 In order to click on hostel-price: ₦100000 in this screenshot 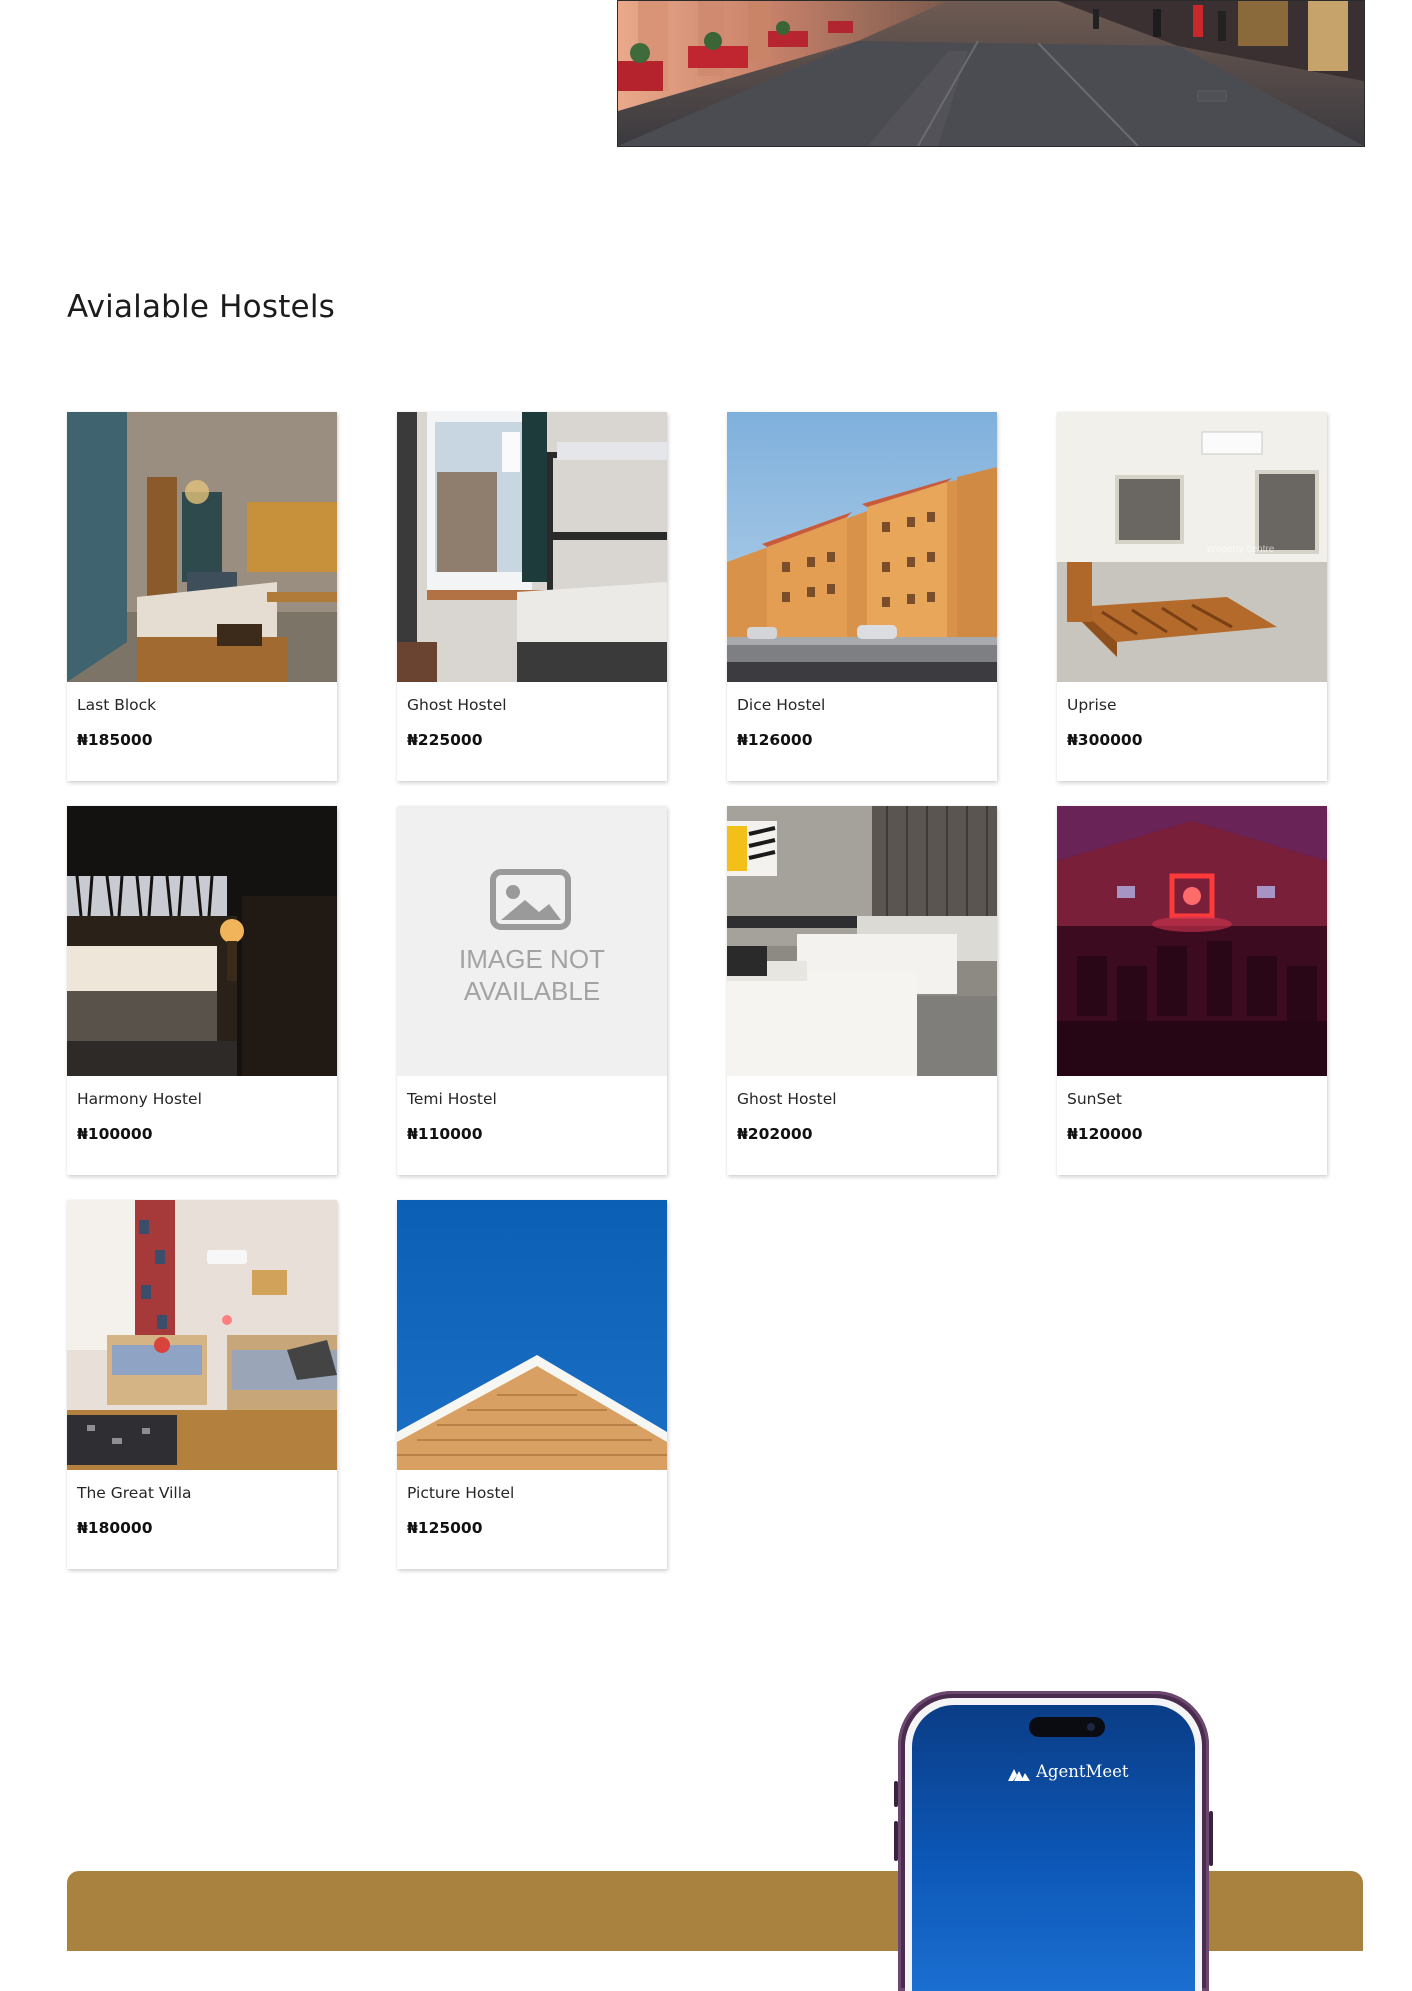, I will do `click(115, 1134)`.